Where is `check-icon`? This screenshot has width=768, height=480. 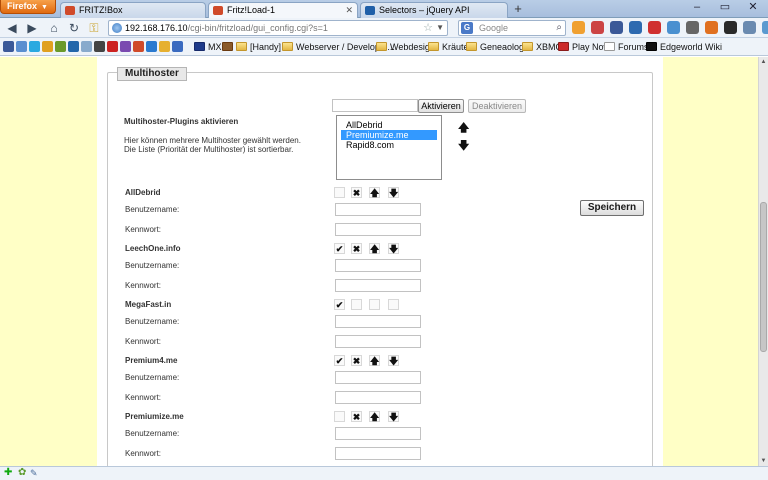
check-icon is located at coordinates (60, 46).